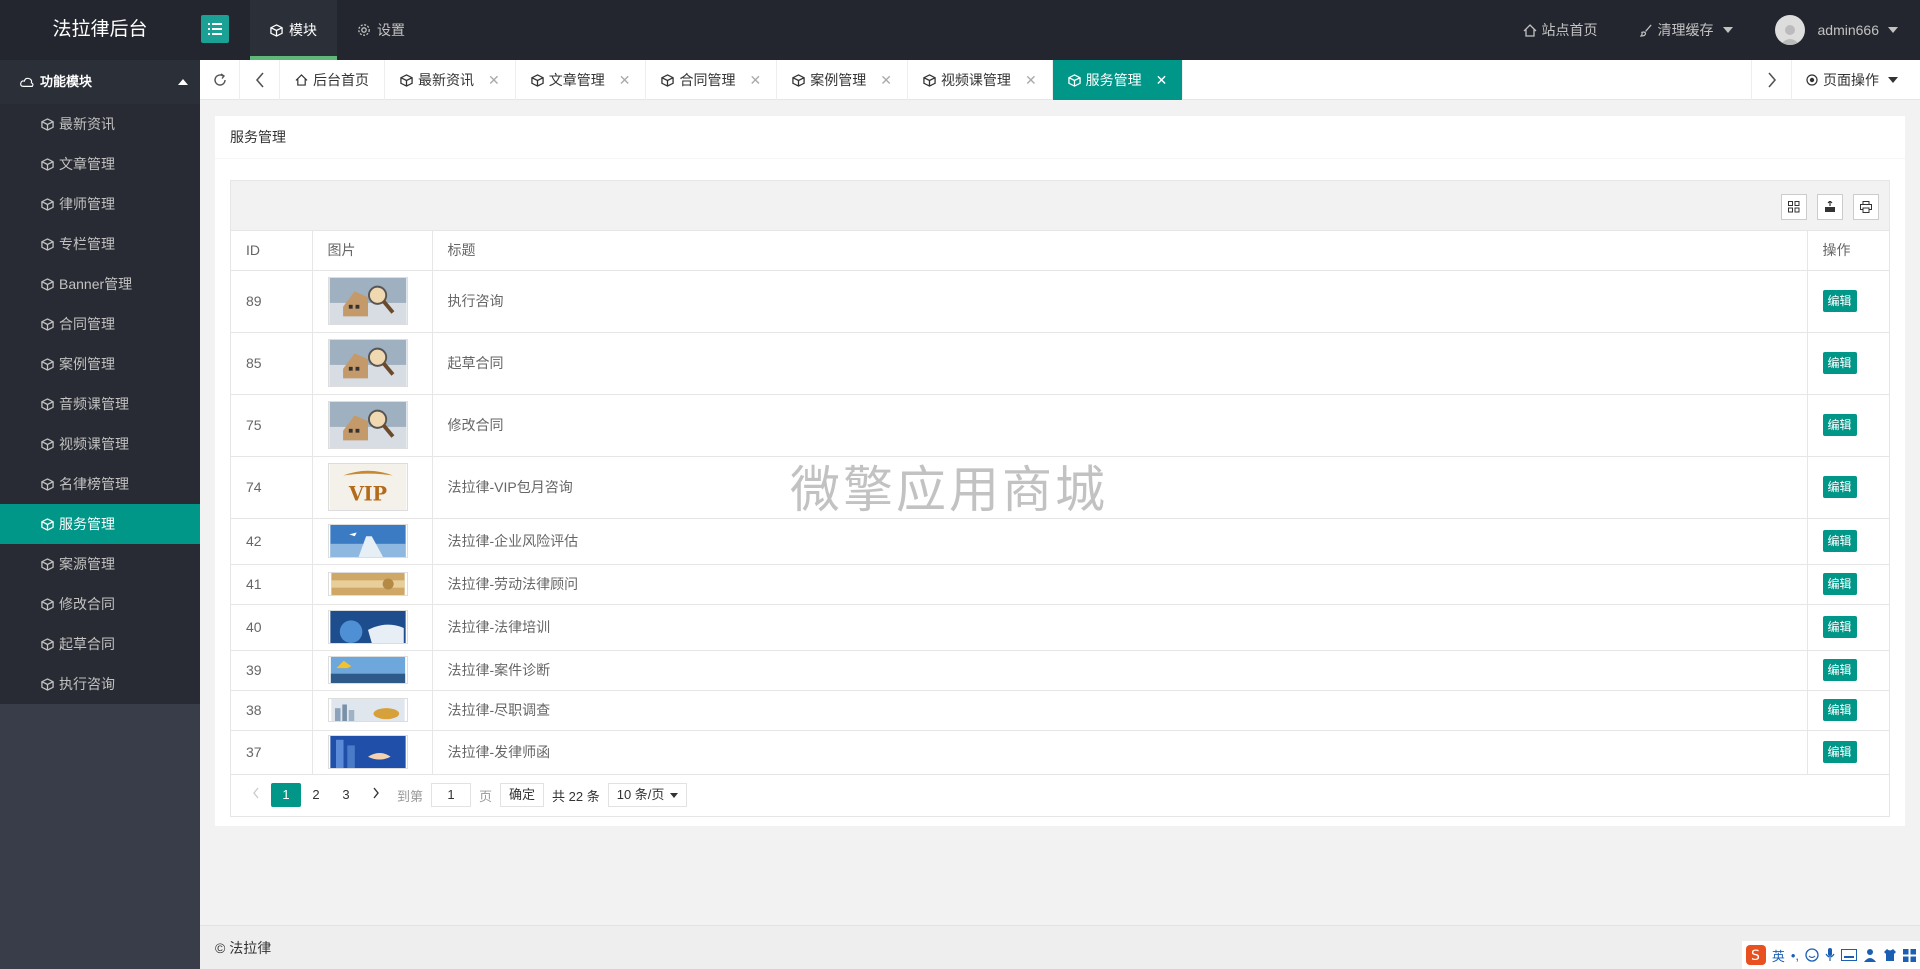 This screenshot has width=1920, height=969. What do you see at coordinates (1855, 80) in the screenshot?
I see `page-operations-dropdown: 页面操作` at bounding box center [1855, 80].